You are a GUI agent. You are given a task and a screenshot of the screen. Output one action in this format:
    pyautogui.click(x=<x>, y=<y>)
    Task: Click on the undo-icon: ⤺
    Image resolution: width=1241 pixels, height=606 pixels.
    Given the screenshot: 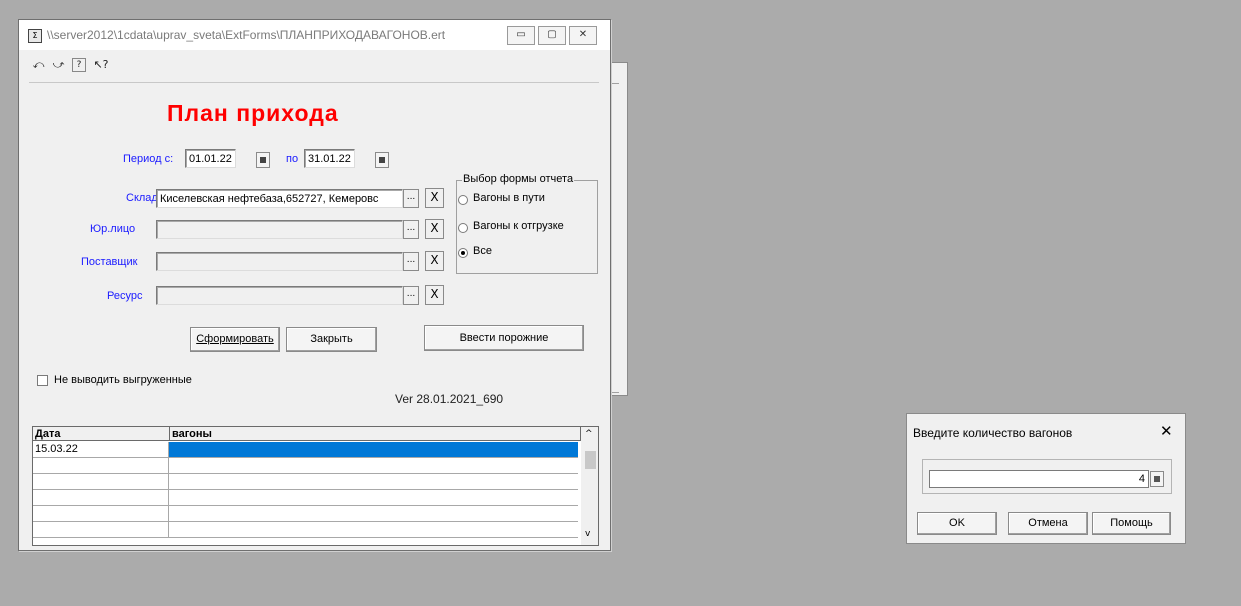 What is the action you would take?
    pyautogui.click(x=38, y=64)
    